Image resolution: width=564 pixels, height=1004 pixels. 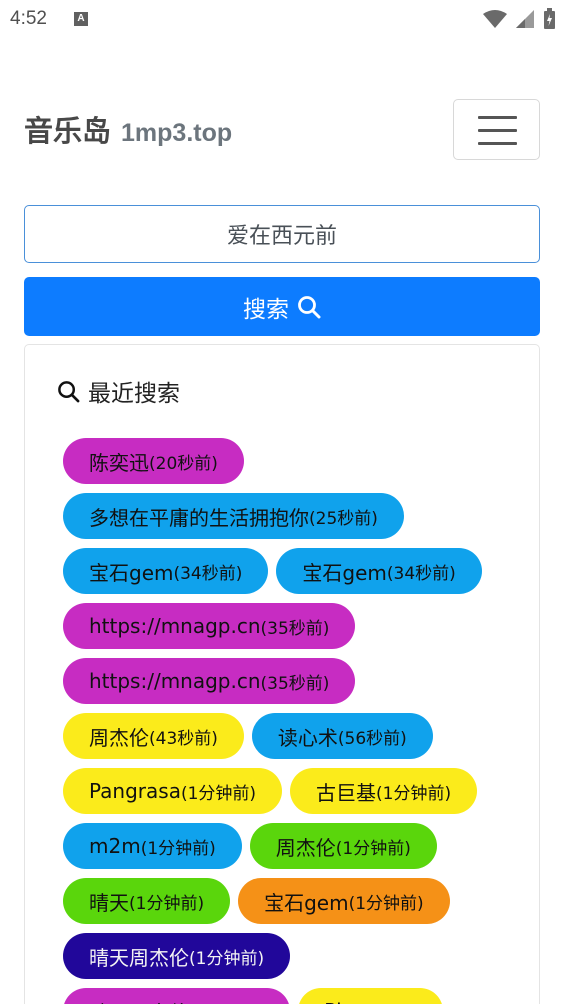 What do you see at coordinates (496, 129) in the screenshot?
I see `menu-toggle-button` at bounding box center [496, 129].